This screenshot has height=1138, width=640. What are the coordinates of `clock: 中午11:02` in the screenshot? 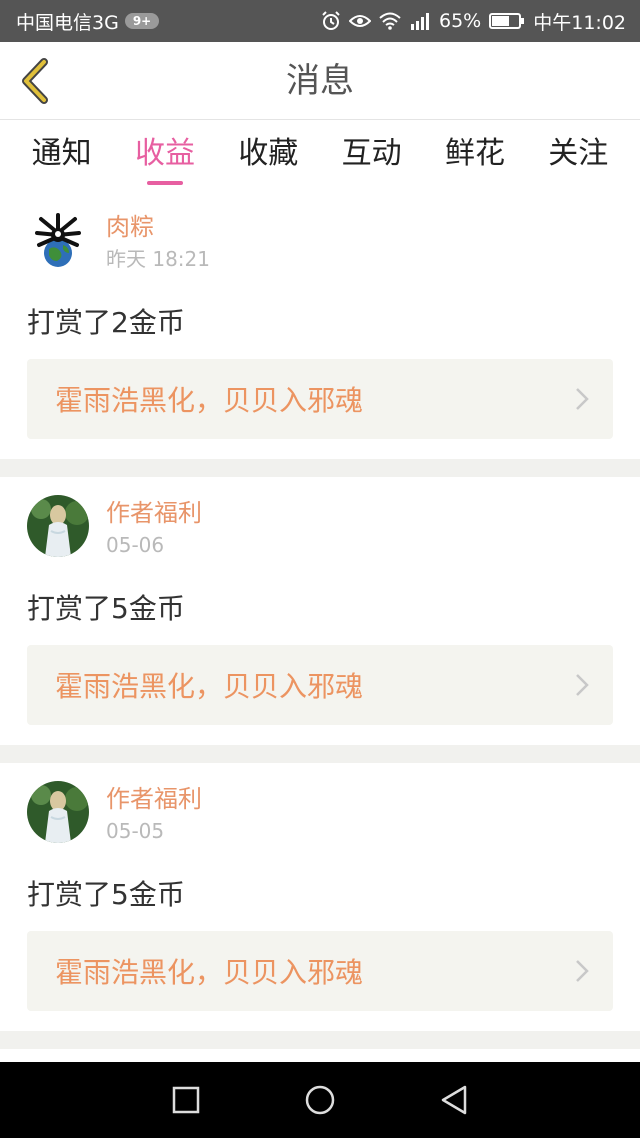 It's located at (579, 22).